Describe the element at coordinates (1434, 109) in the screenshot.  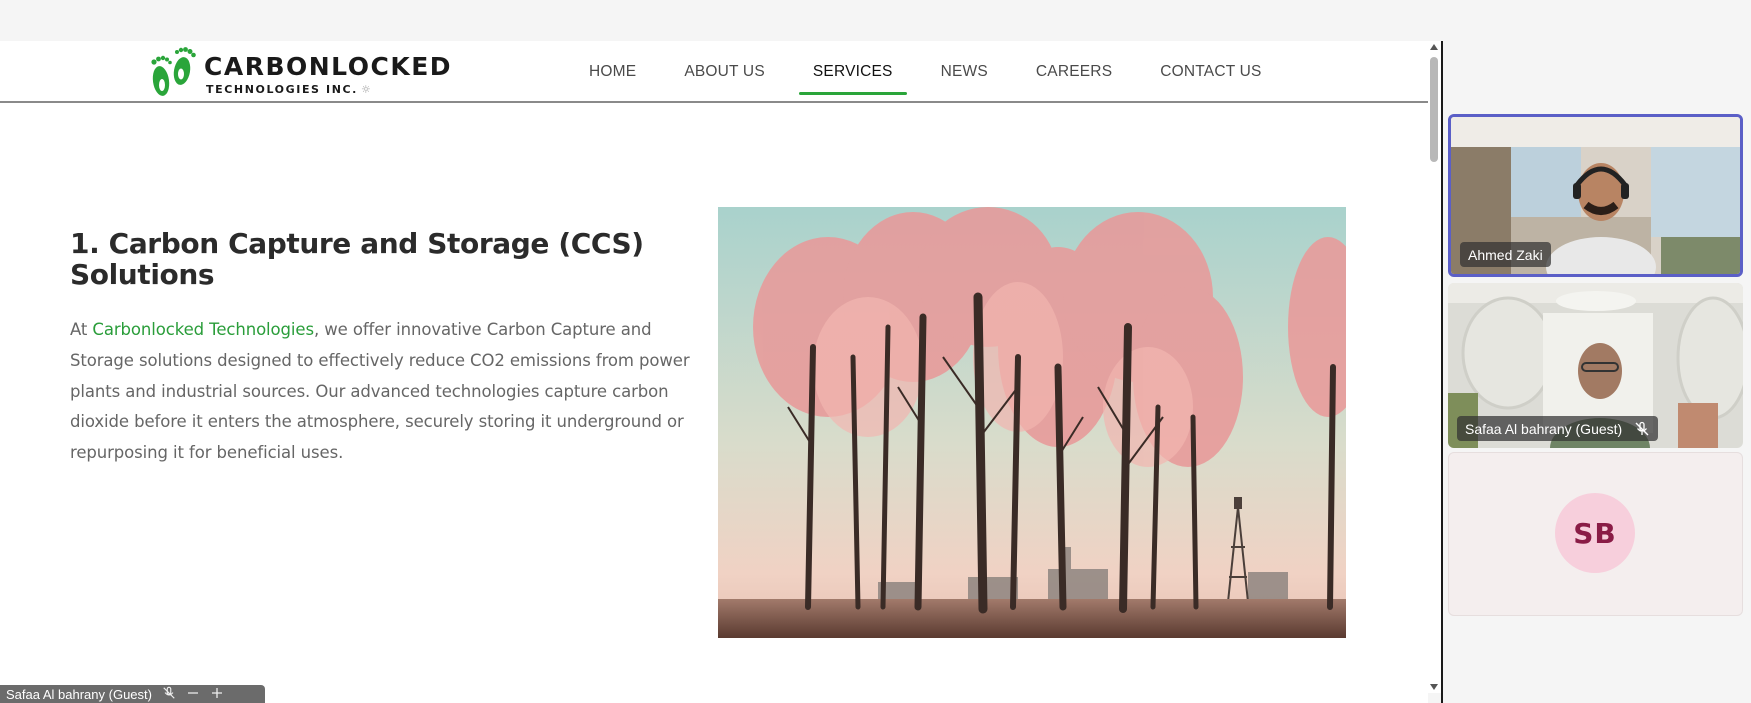
I see `scroll-thumb` at that location.